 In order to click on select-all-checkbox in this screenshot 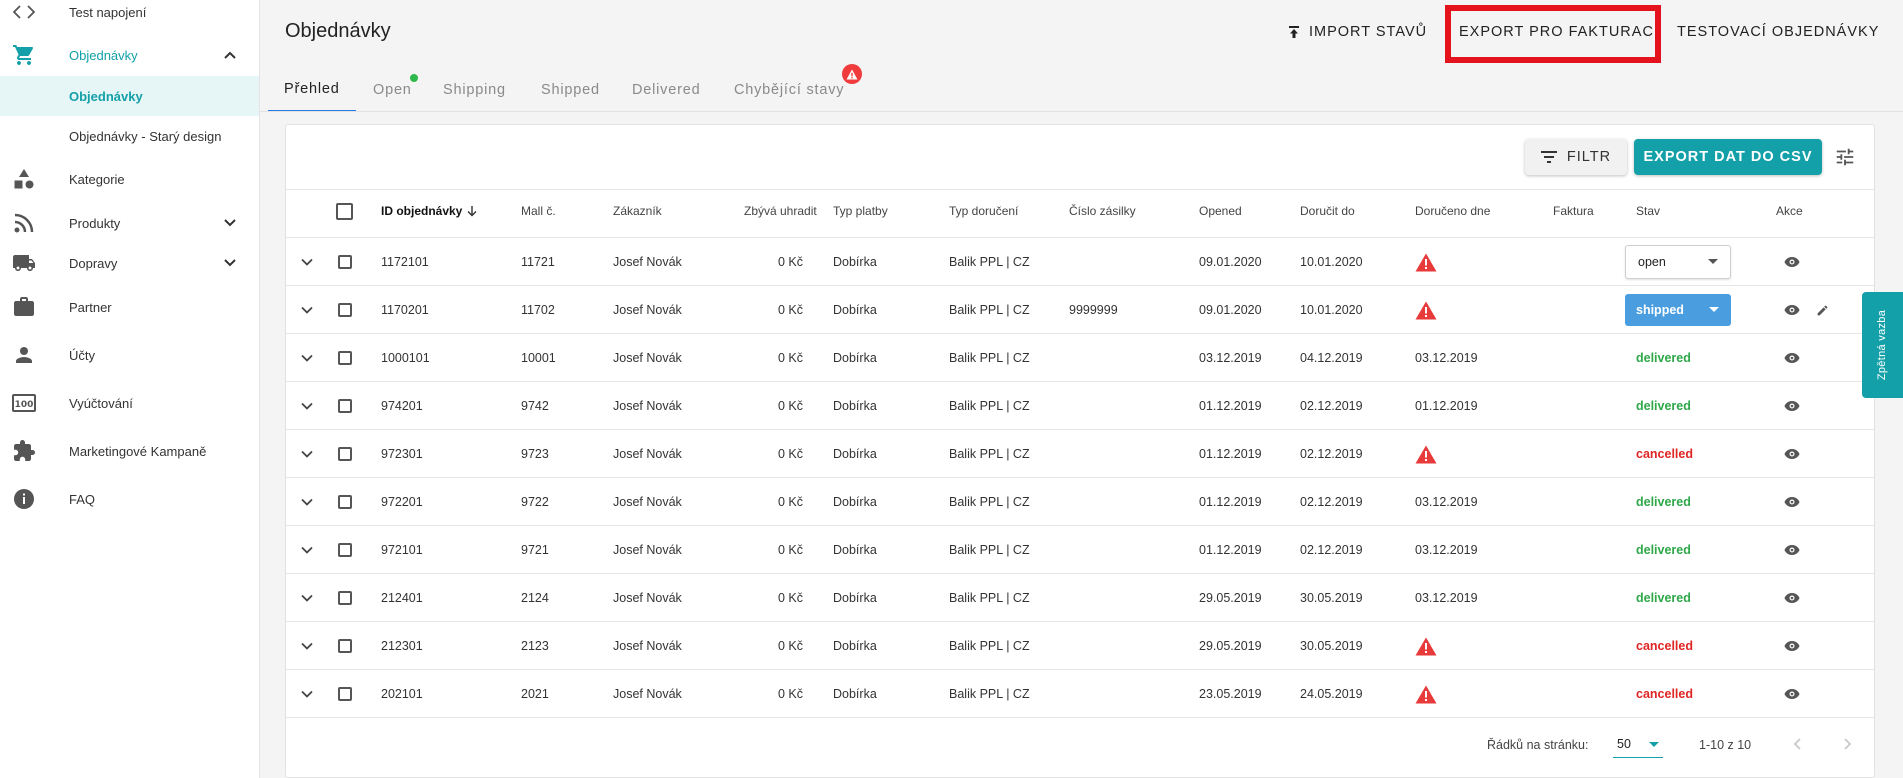, I will do `click(344, 211)`.